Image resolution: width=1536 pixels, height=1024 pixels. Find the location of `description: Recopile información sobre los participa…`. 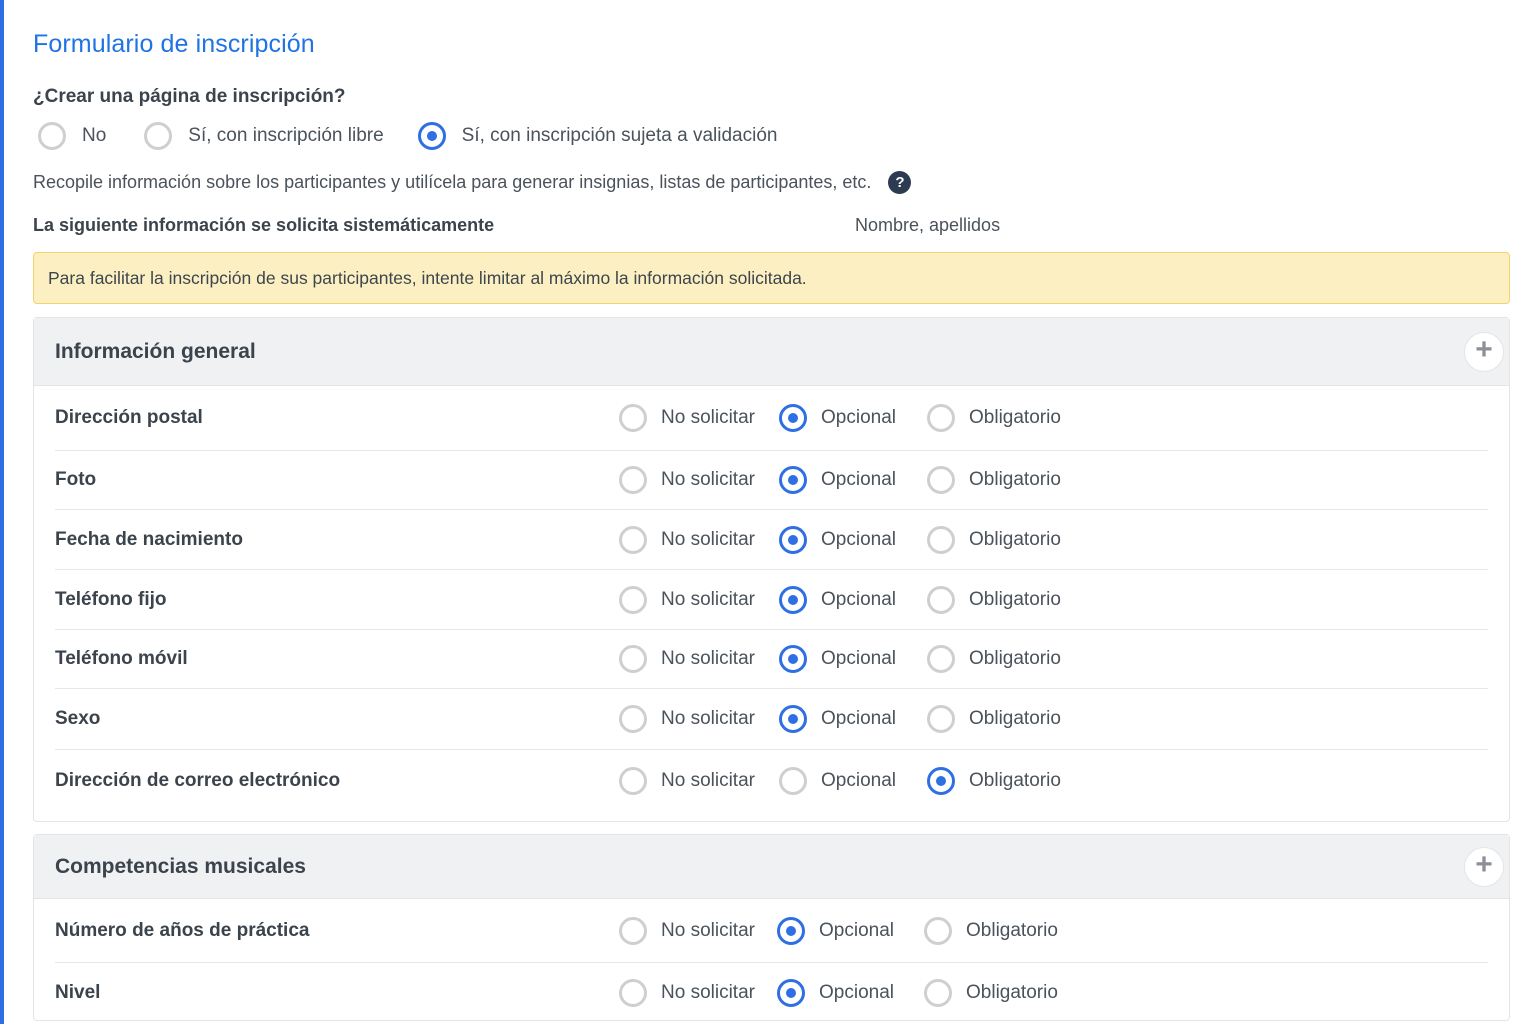

description: Recopile información sobre los participa… is located at coordinates (472, 182).